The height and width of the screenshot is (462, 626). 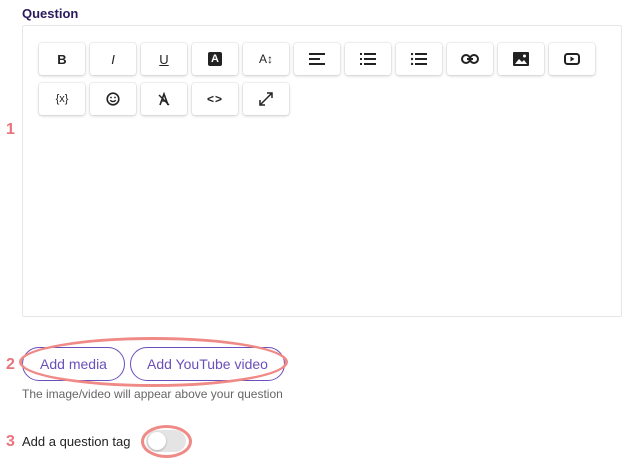 I want to click on image-icon, so click(x=521, y=59).